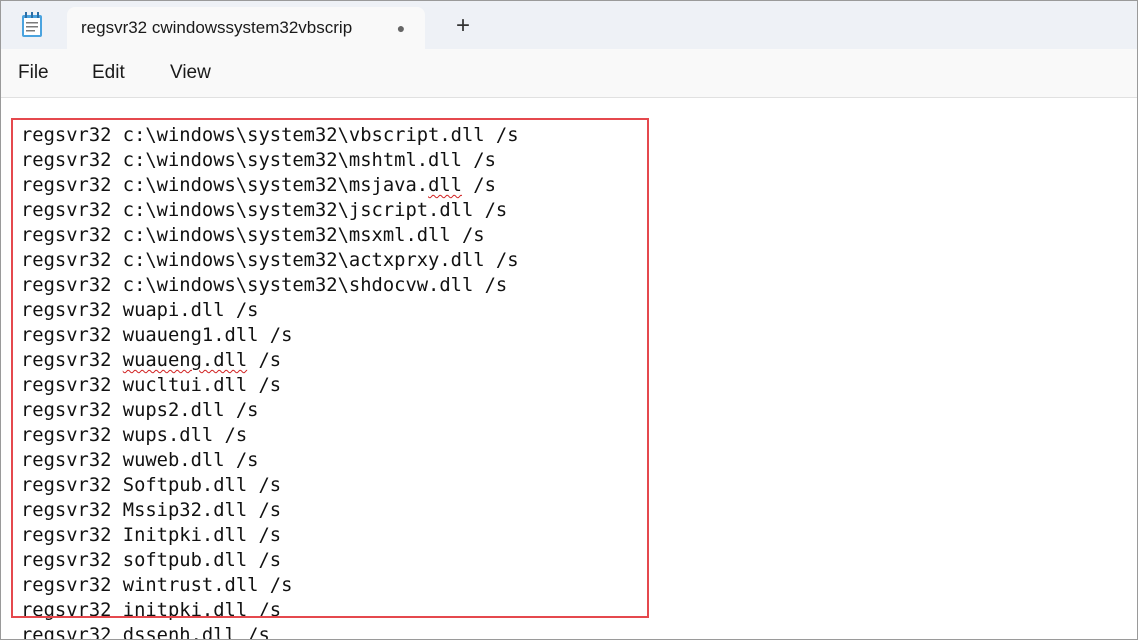  Describe the element at coordinates (140, 410) in the screenshot. I see `line-text: regsvr32 wups2.dll /s` at that location.